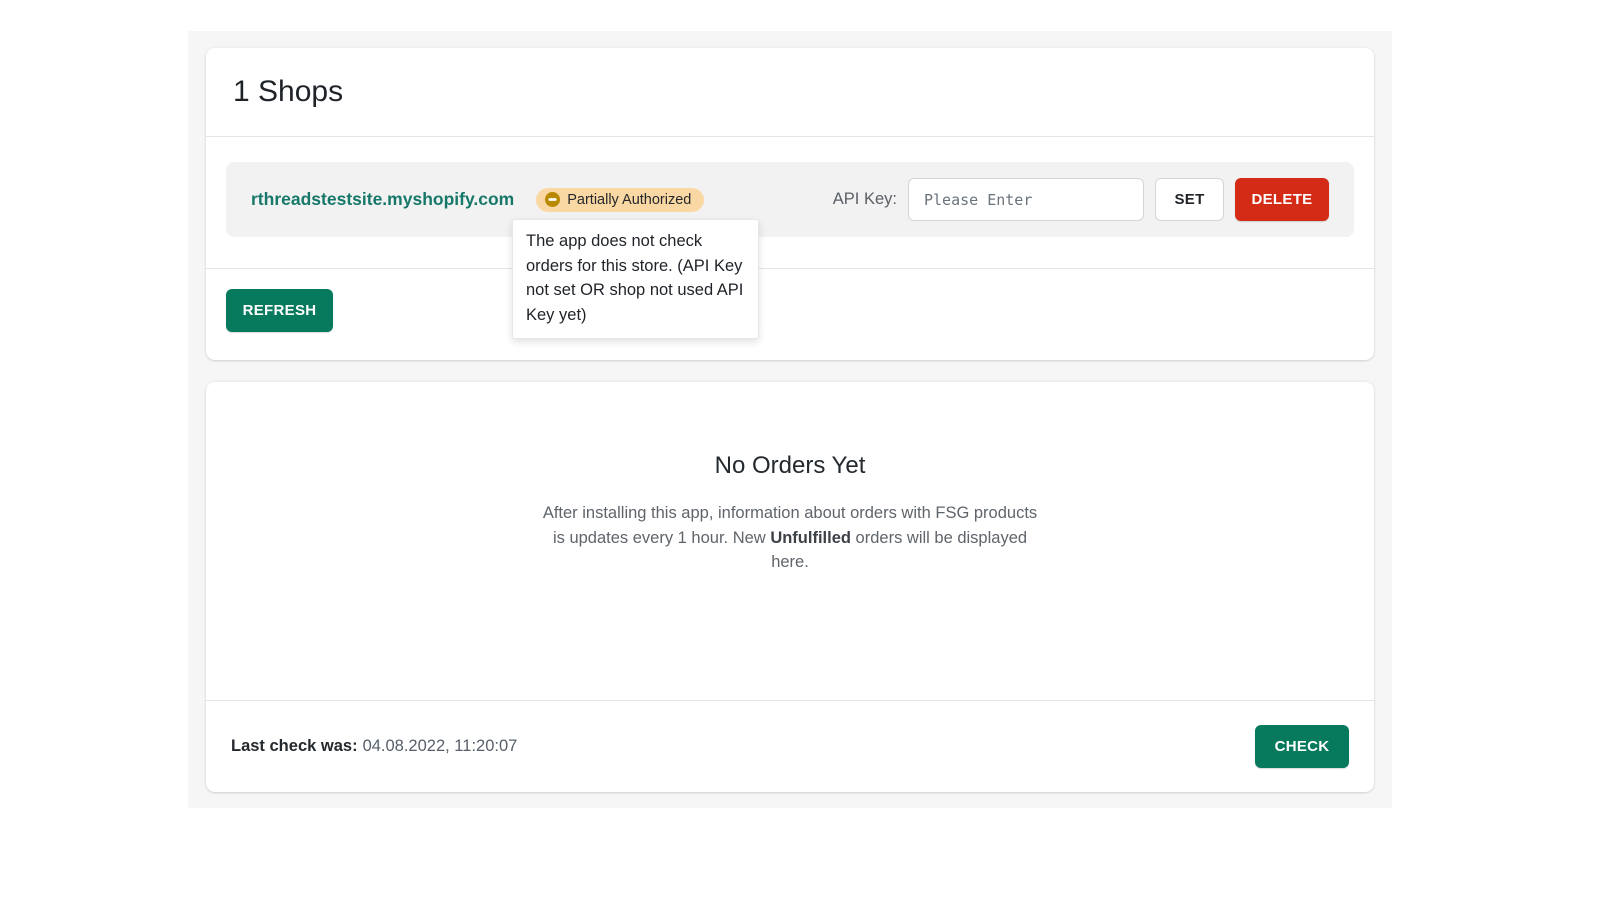 The image size is (1600, 900). I want to click on tooltip-text-line: not set OR shop not used API, so click(635, 290).